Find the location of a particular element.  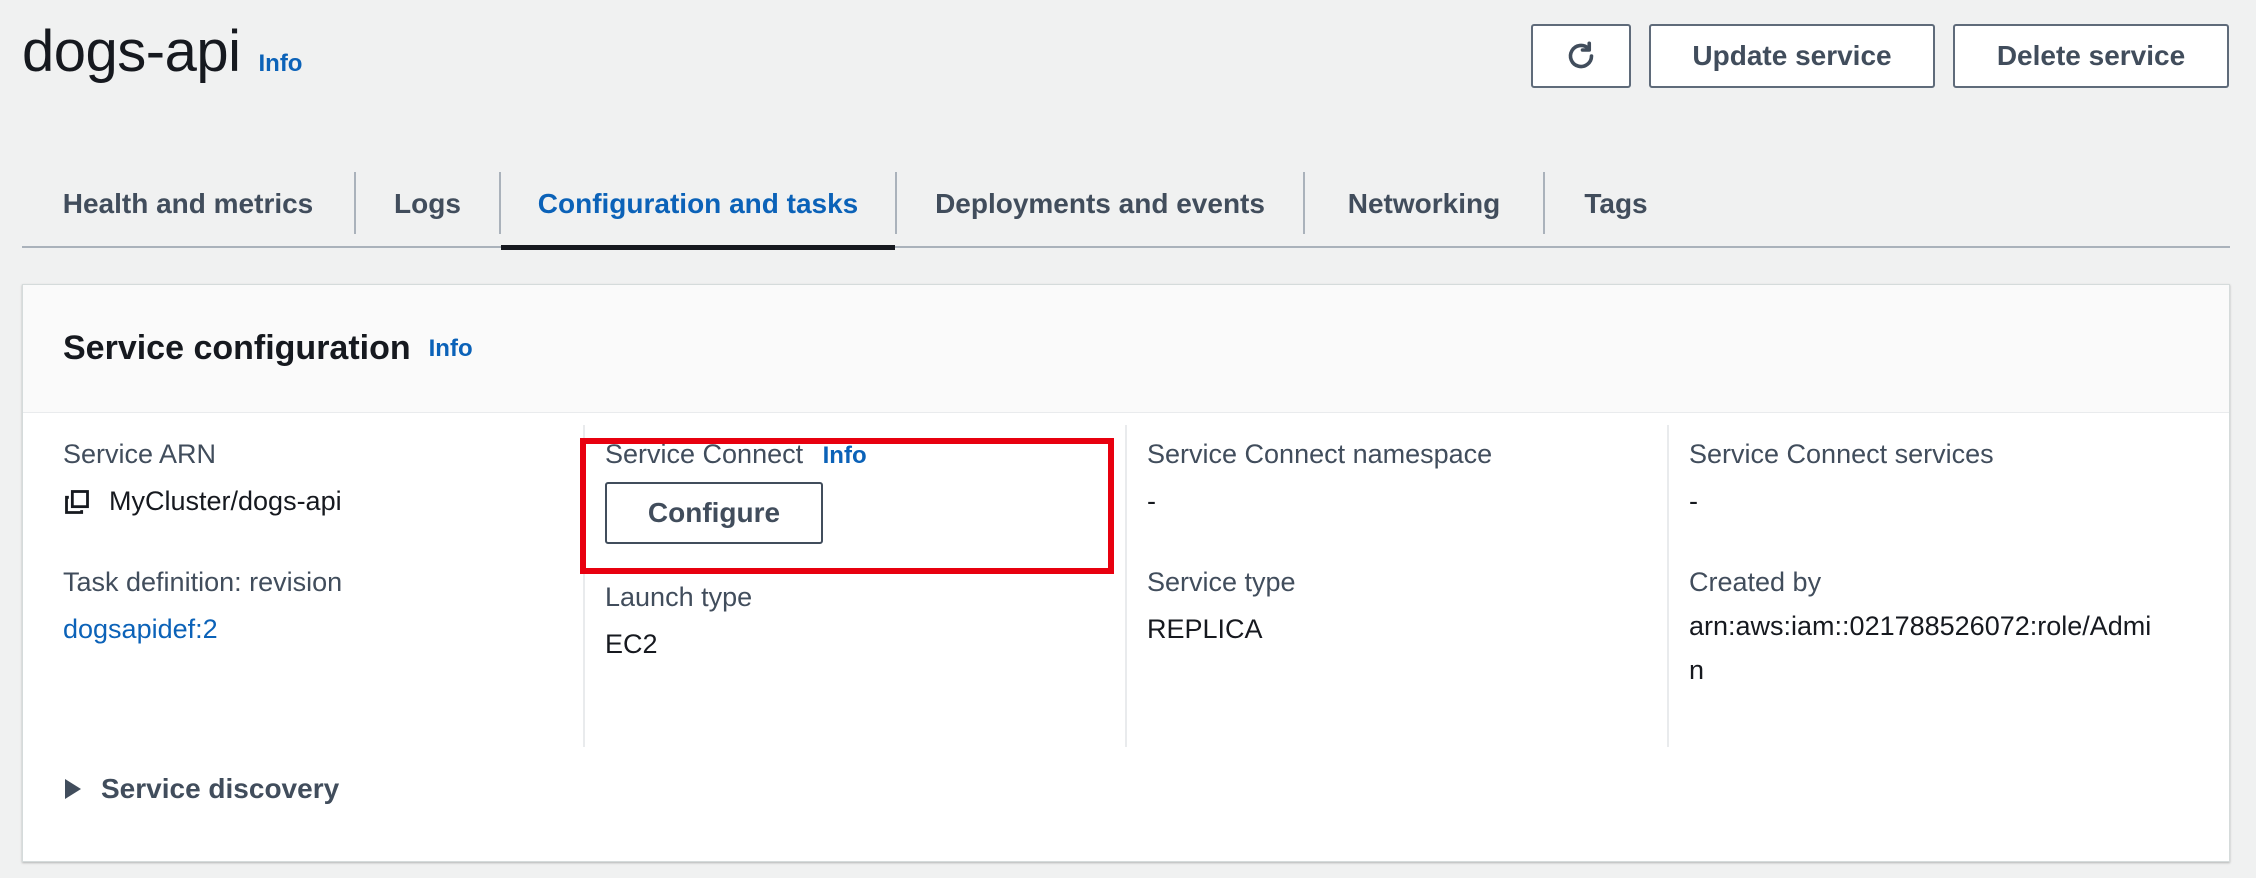

sc-namespace-field: Service Connect namespace - is located at coordinates (1407, 478).